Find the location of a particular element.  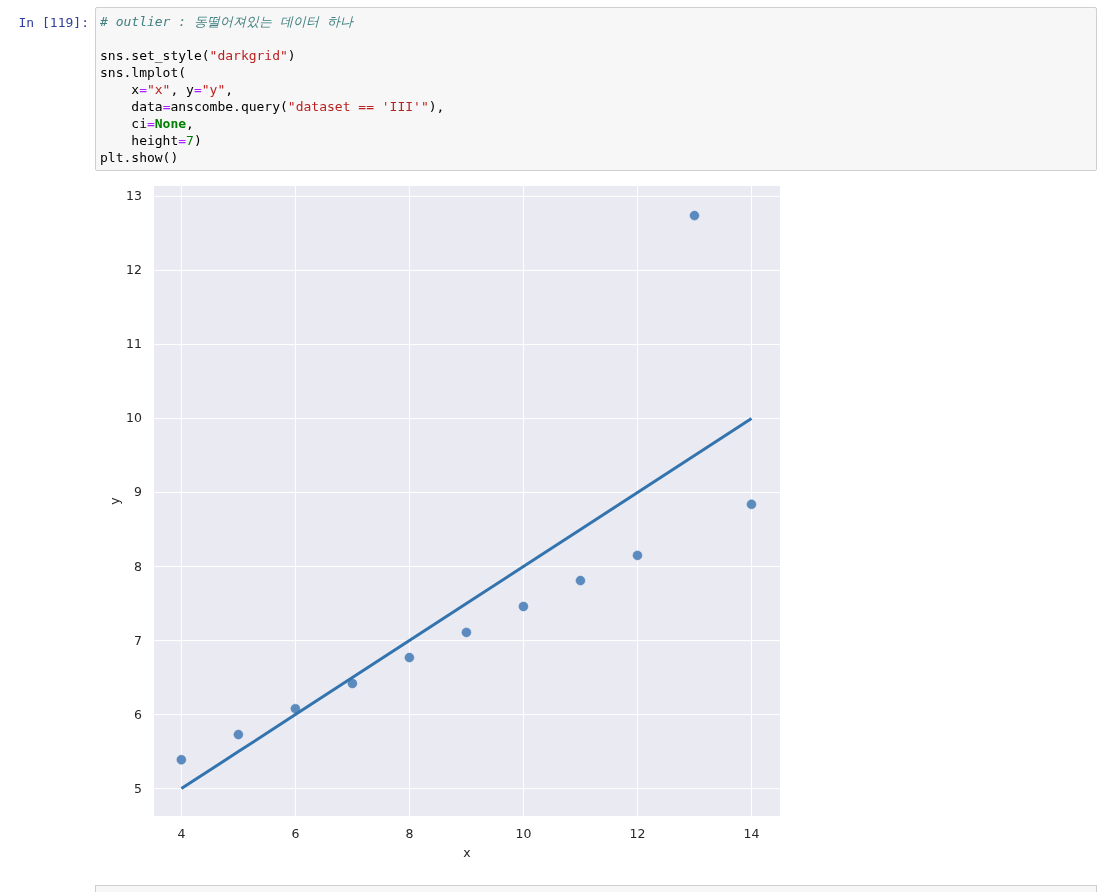

y-tick-label: 12 is located at coordinates (134, 270).